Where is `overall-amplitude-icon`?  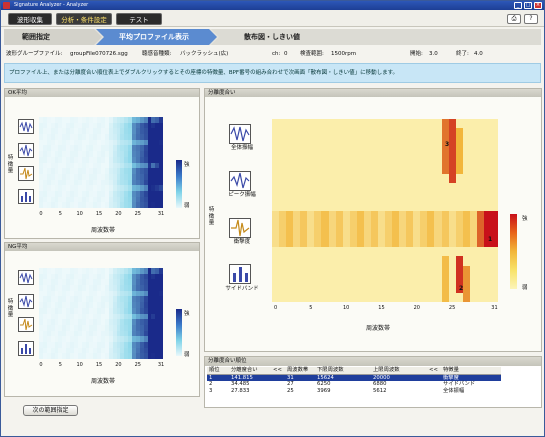 overall-amplitude-icon is located at coordinates (26, 277).